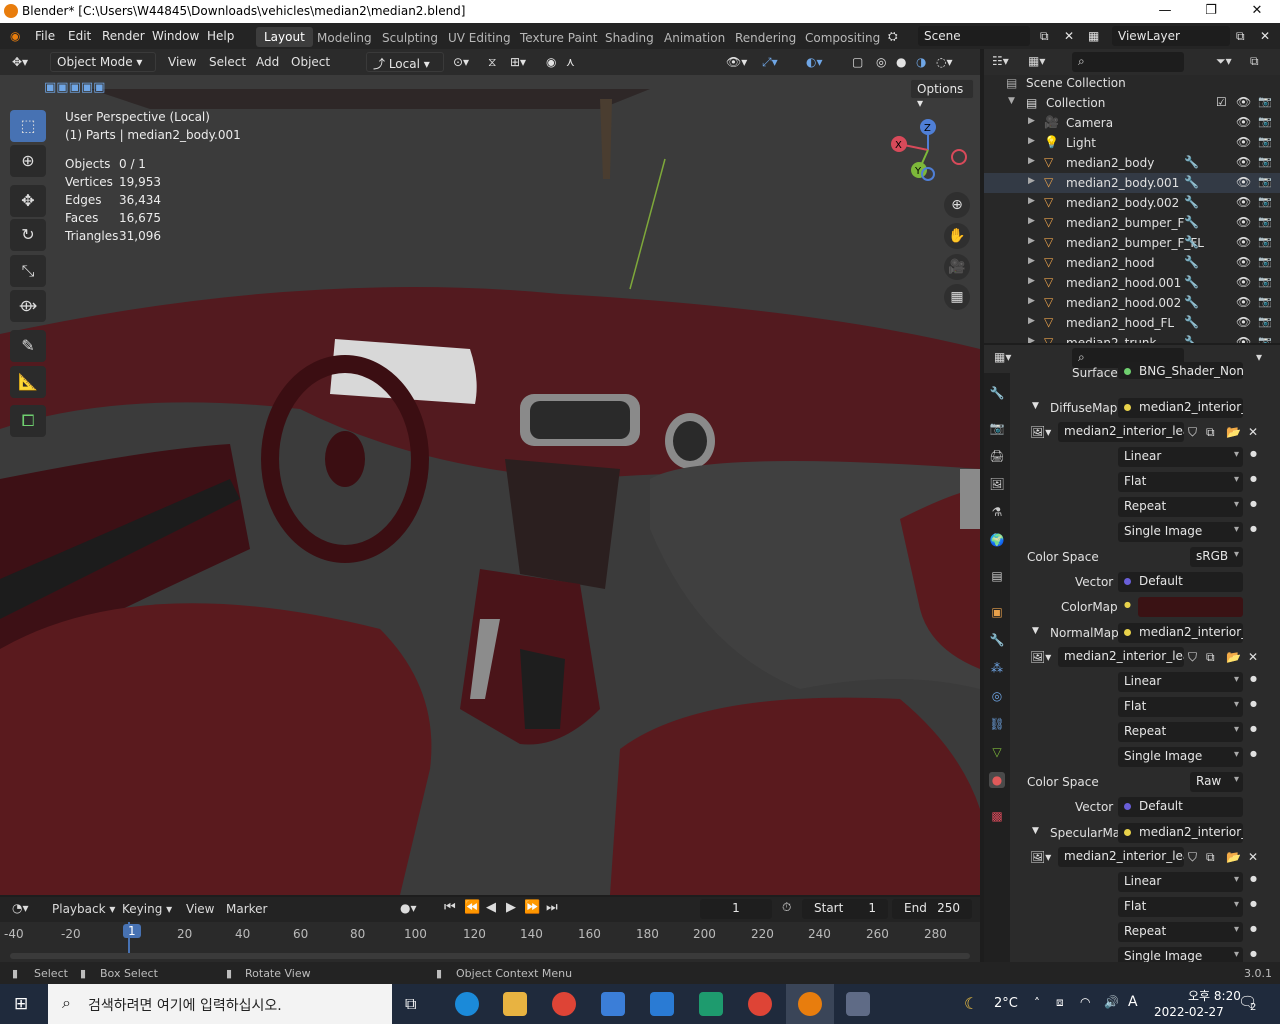  I want to click on material-shading-icon: ◑, so click(921, 62).